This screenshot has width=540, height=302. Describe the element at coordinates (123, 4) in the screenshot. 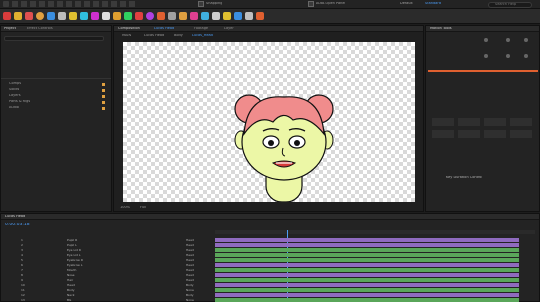

I see `roto-brush-icon` at that location.